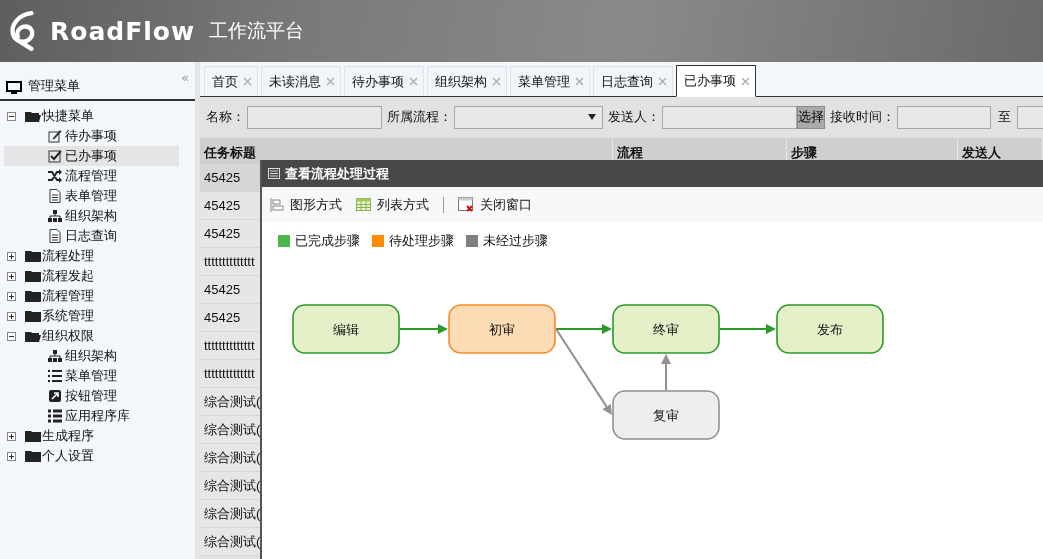  What do you see at coordinates (68, 276) in the screenshot?
I see `menu-group: 流程发起` at bounding box center [68, 276].